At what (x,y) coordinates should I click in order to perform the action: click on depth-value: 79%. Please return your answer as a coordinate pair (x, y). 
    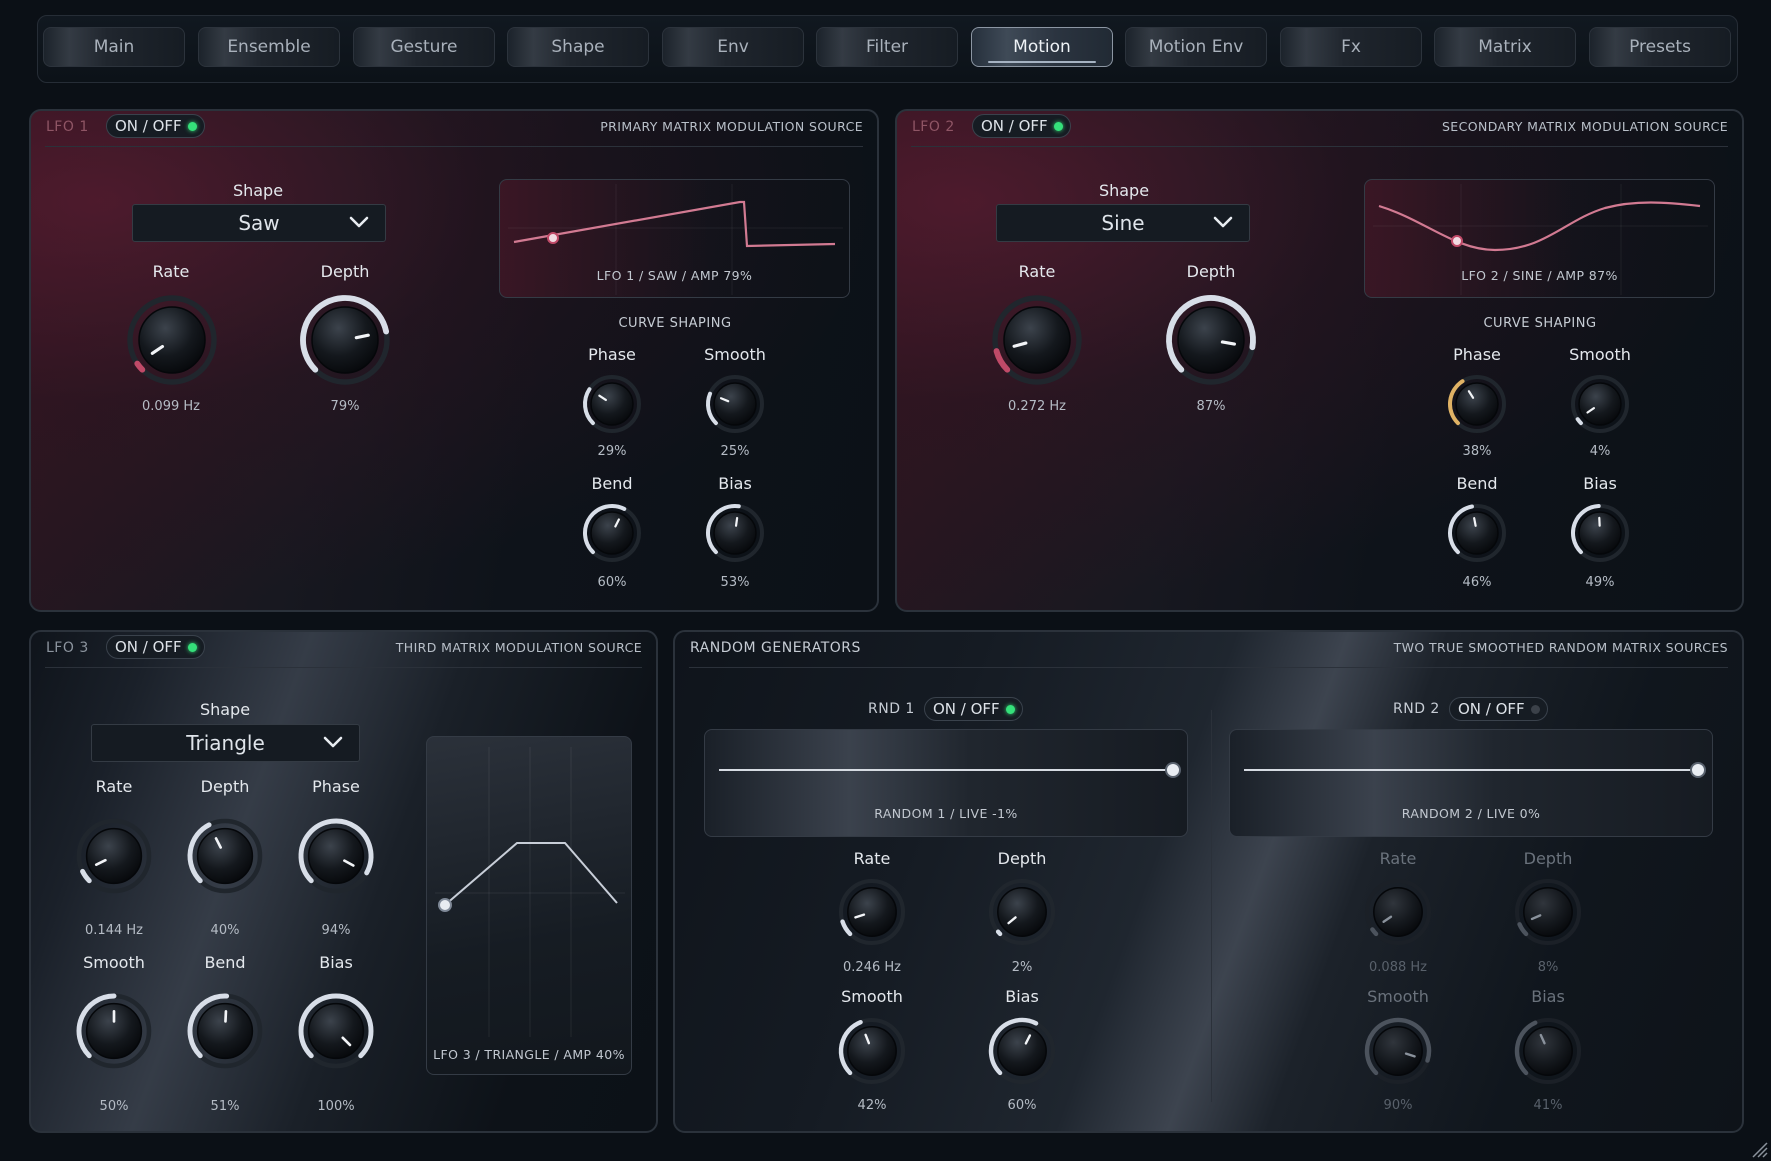
    Looking at the image, I should click on (345, 406).